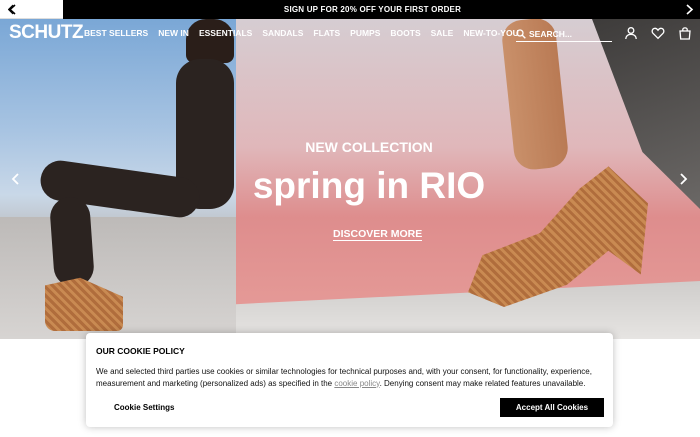 Image resolution: width=700 pixels, height=437 pixels. What do you see at coordinates (521, 33) in the screenshot?
I see `search-icon` at bounding box center [521, 33].